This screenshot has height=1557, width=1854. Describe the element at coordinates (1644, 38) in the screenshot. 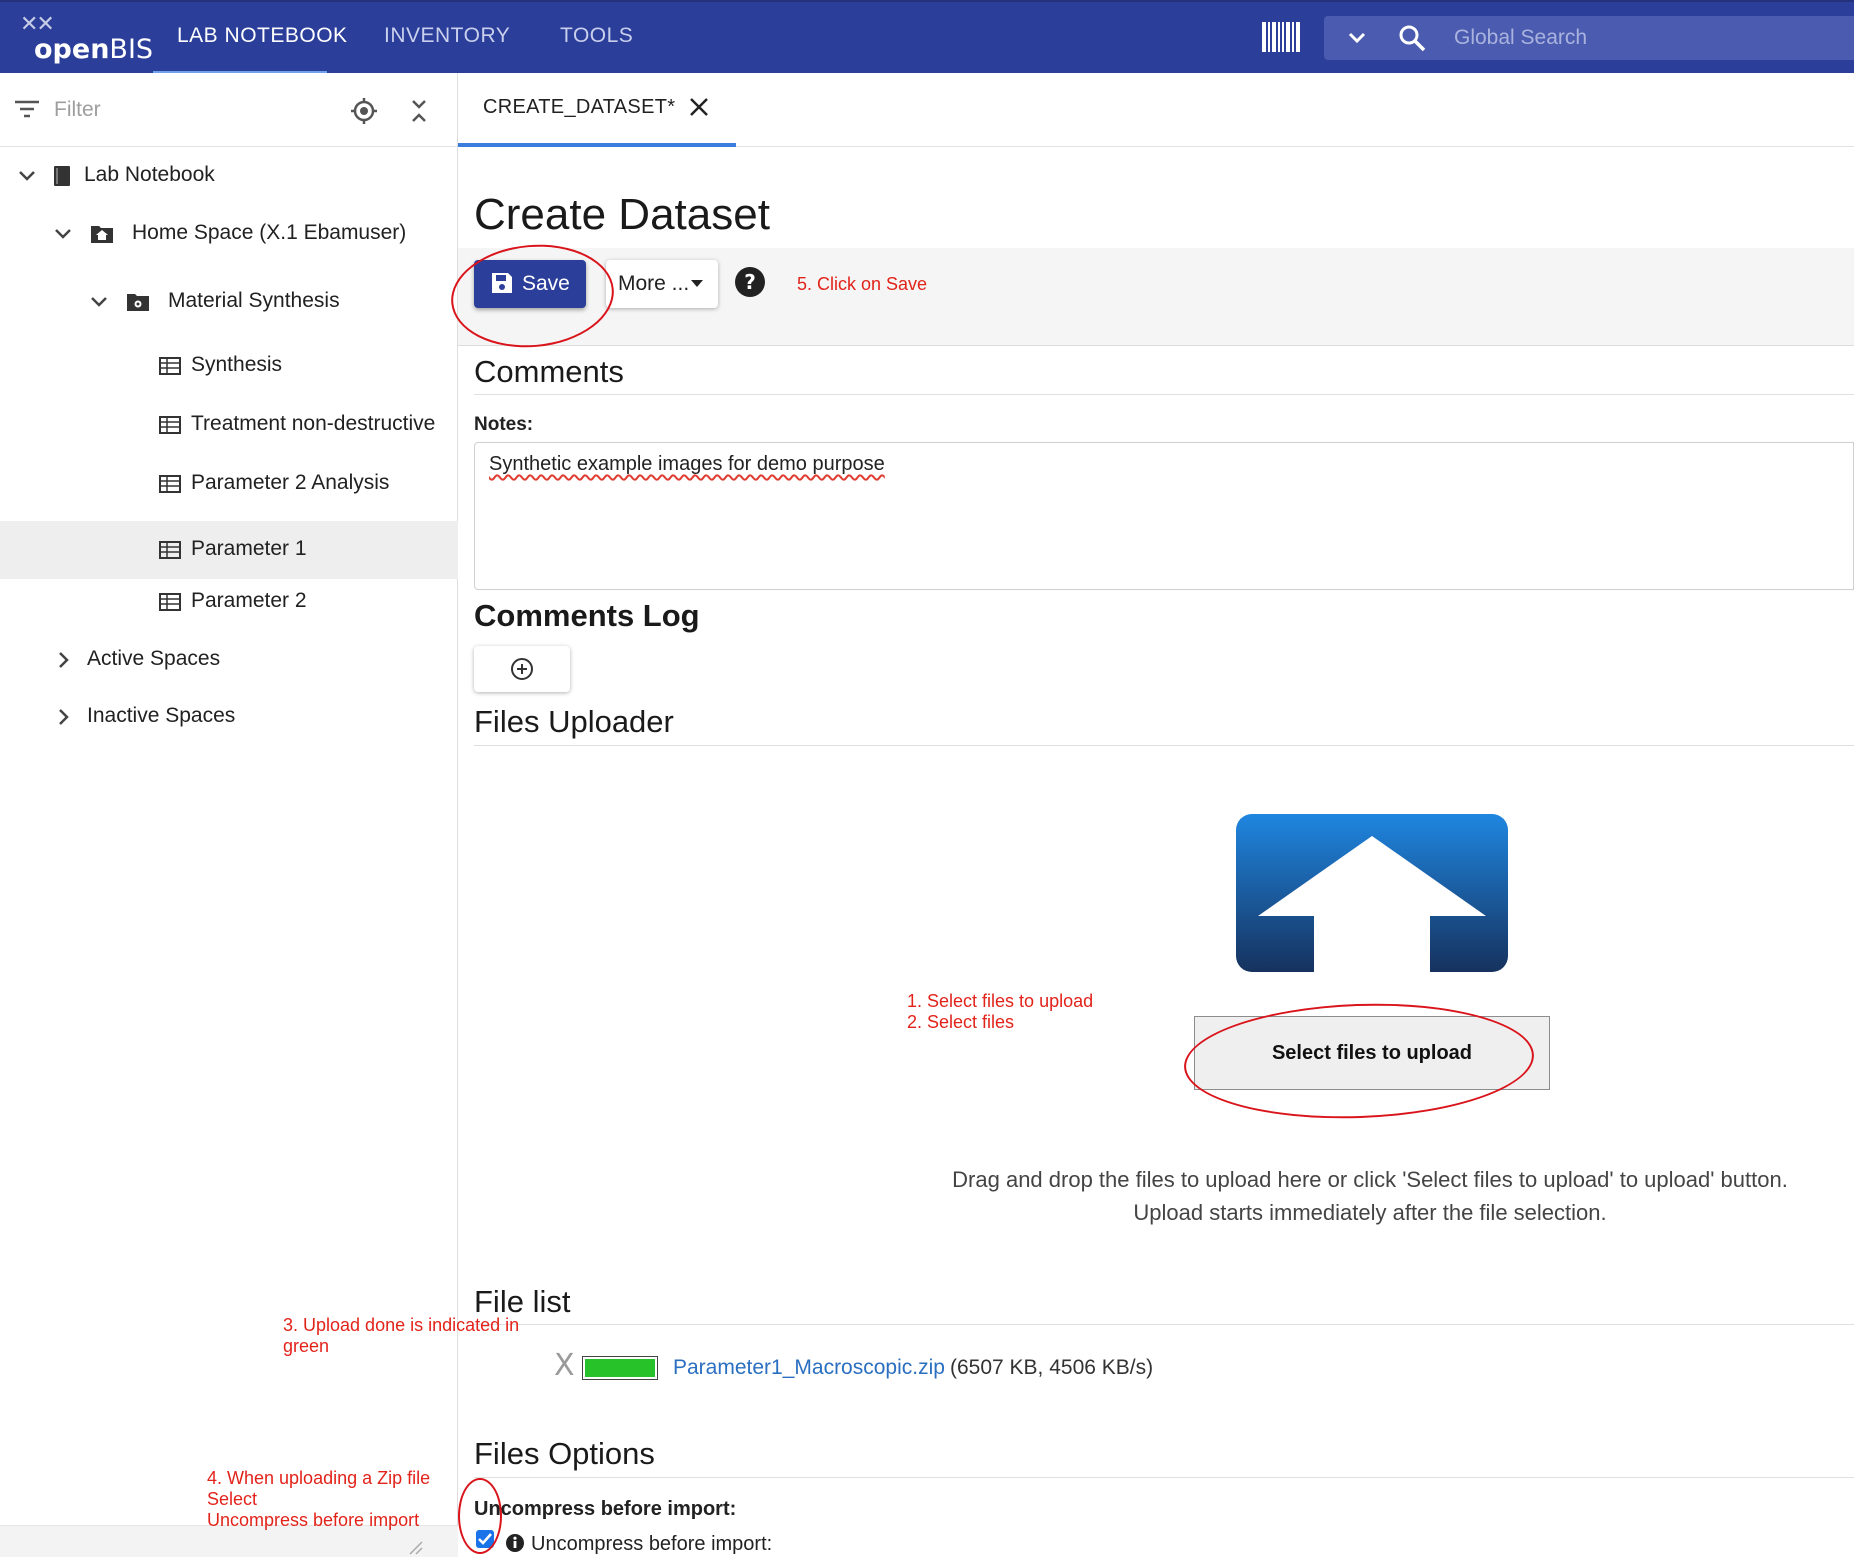

I see `global-search-input` at that location.